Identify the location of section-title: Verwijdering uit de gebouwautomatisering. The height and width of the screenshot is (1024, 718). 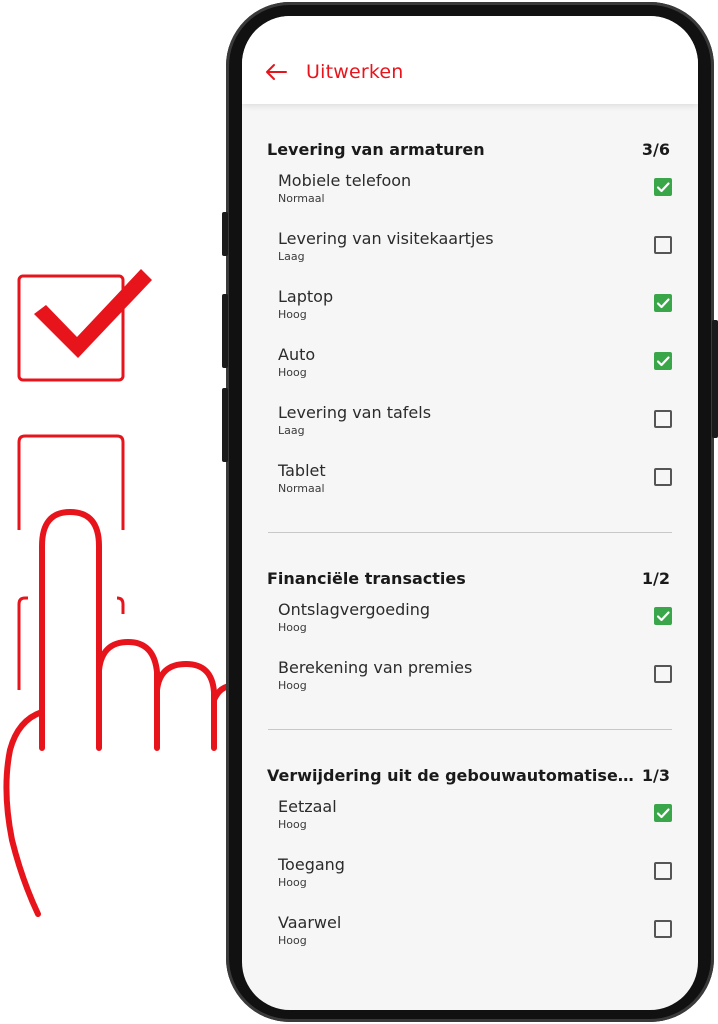
(452, 775).